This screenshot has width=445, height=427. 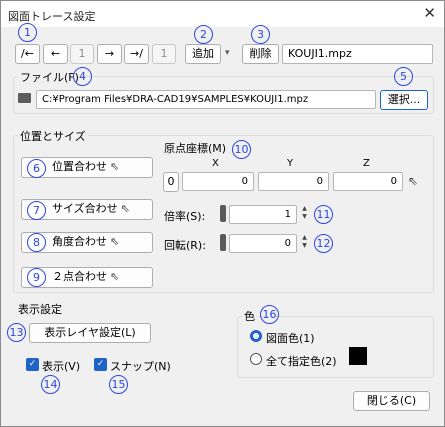 What do you see at coordinates (358, 356) in the screenshot?
I see `color-swatch` at bounding box center [358, 356].